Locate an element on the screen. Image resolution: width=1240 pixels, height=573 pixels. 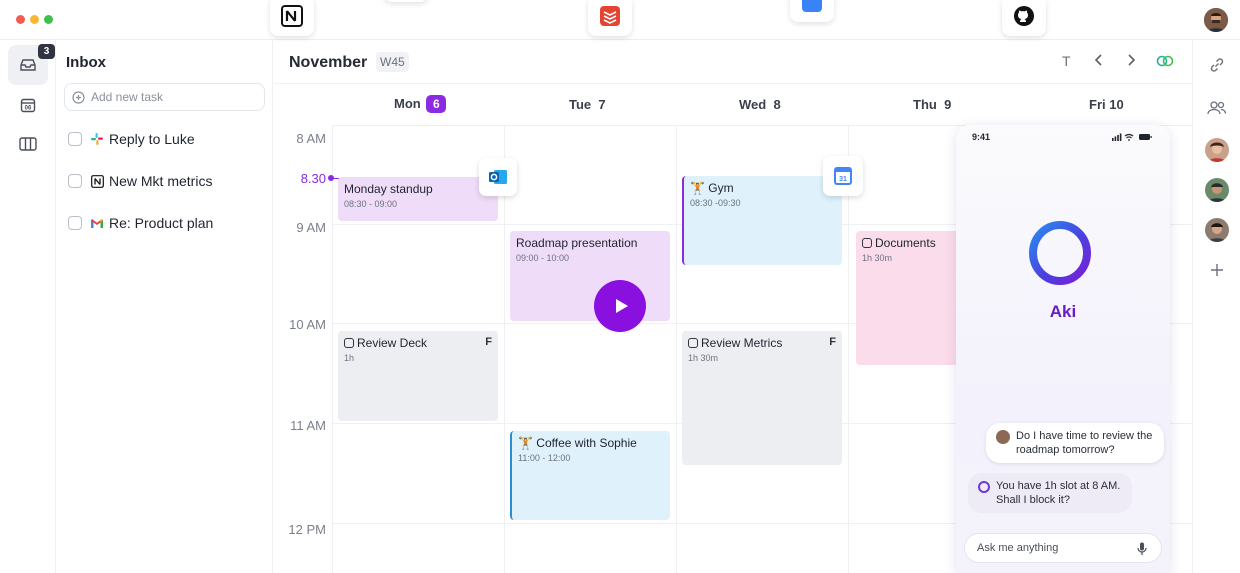
time-label: 12 PM is located at coordinates (307, 529).